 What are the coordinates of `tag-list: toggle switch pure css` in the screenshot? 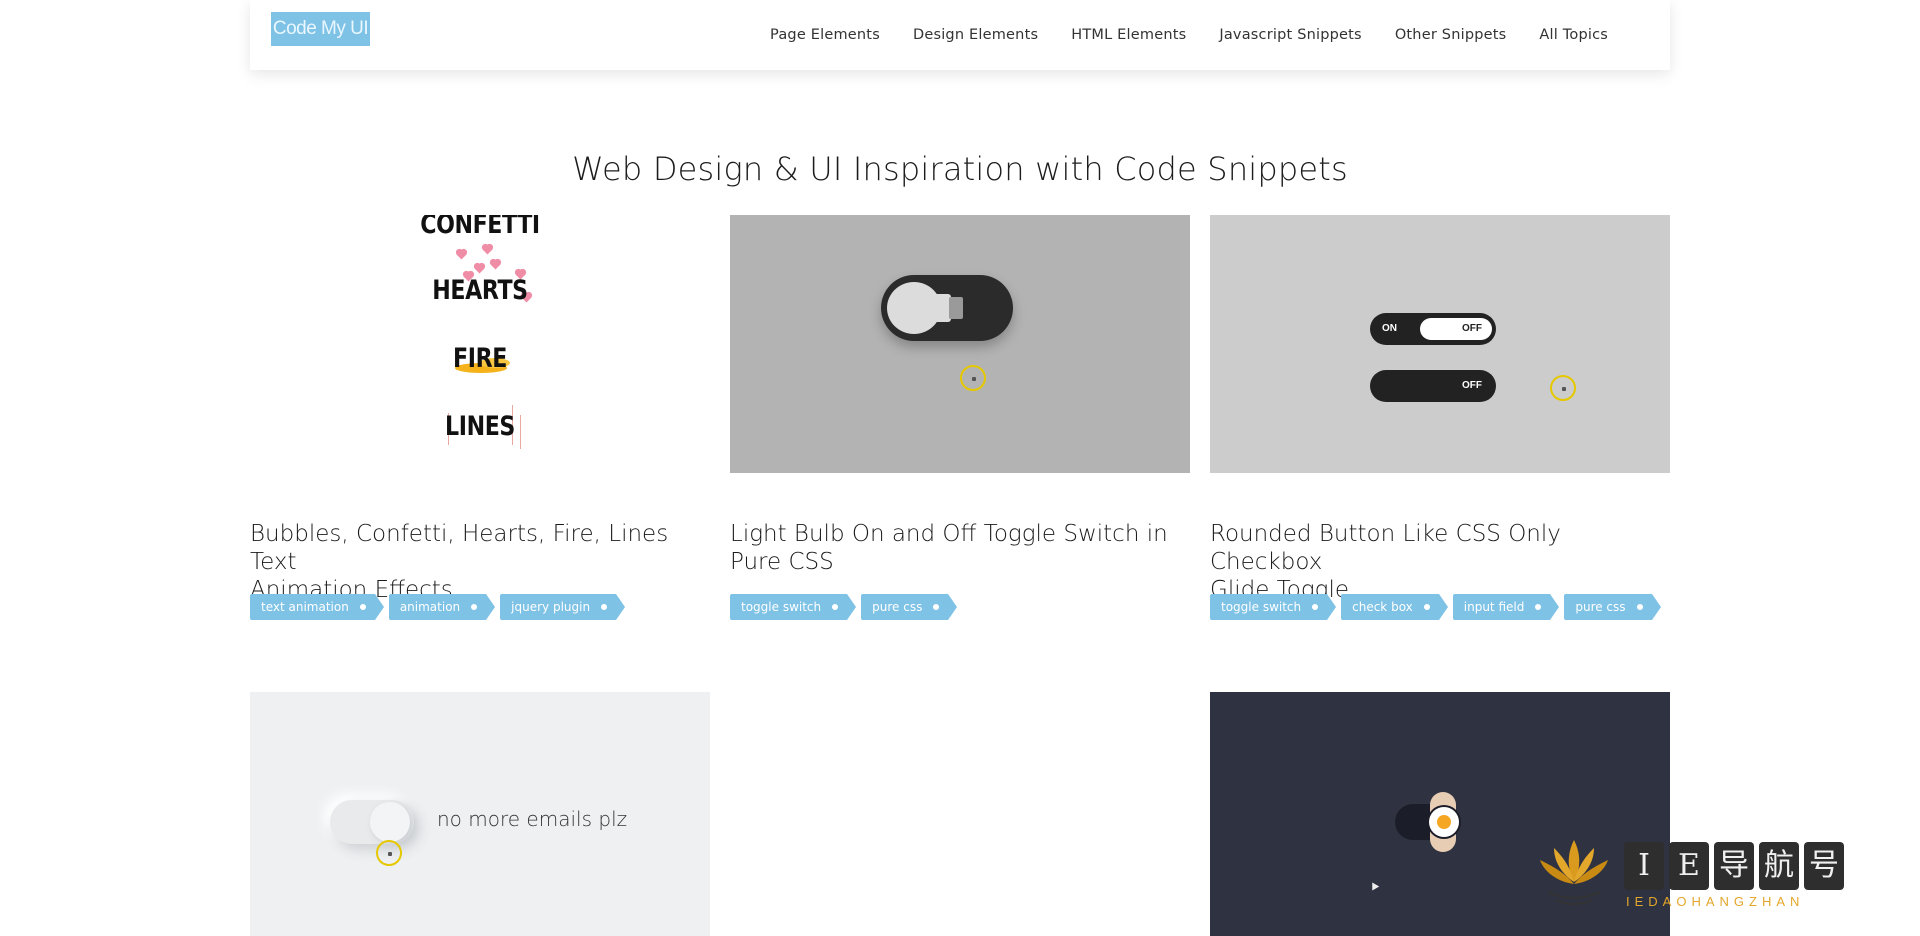 It's located at (844, 607).